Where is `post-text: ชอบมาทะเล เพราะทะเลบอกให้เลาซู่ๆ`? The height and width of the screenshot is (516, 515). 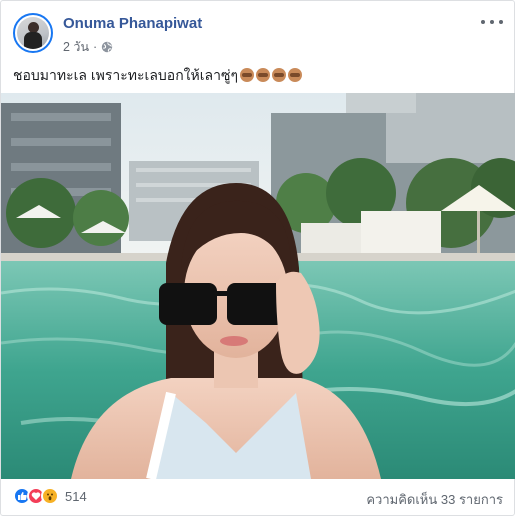
post-text: ชอบมาทะเล เพราะทะเลบอกให้เลาซู่ๆ is located at coordinates (157, 76).